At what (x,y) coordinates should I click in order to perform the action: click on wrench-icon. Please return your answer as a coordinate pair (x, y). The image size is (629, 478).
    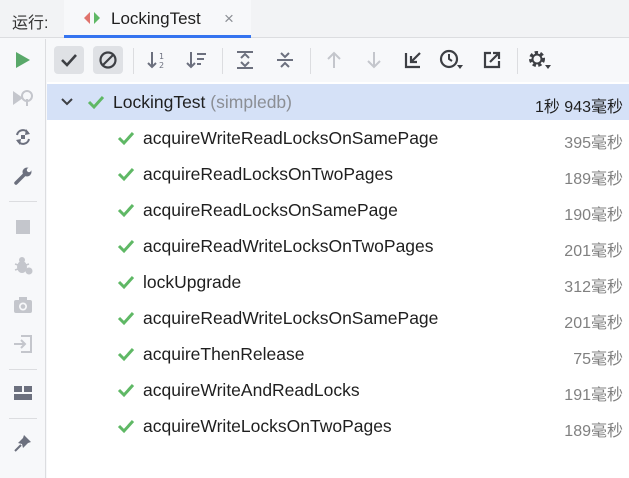
    Looking at the image, I should click on (23, 176).